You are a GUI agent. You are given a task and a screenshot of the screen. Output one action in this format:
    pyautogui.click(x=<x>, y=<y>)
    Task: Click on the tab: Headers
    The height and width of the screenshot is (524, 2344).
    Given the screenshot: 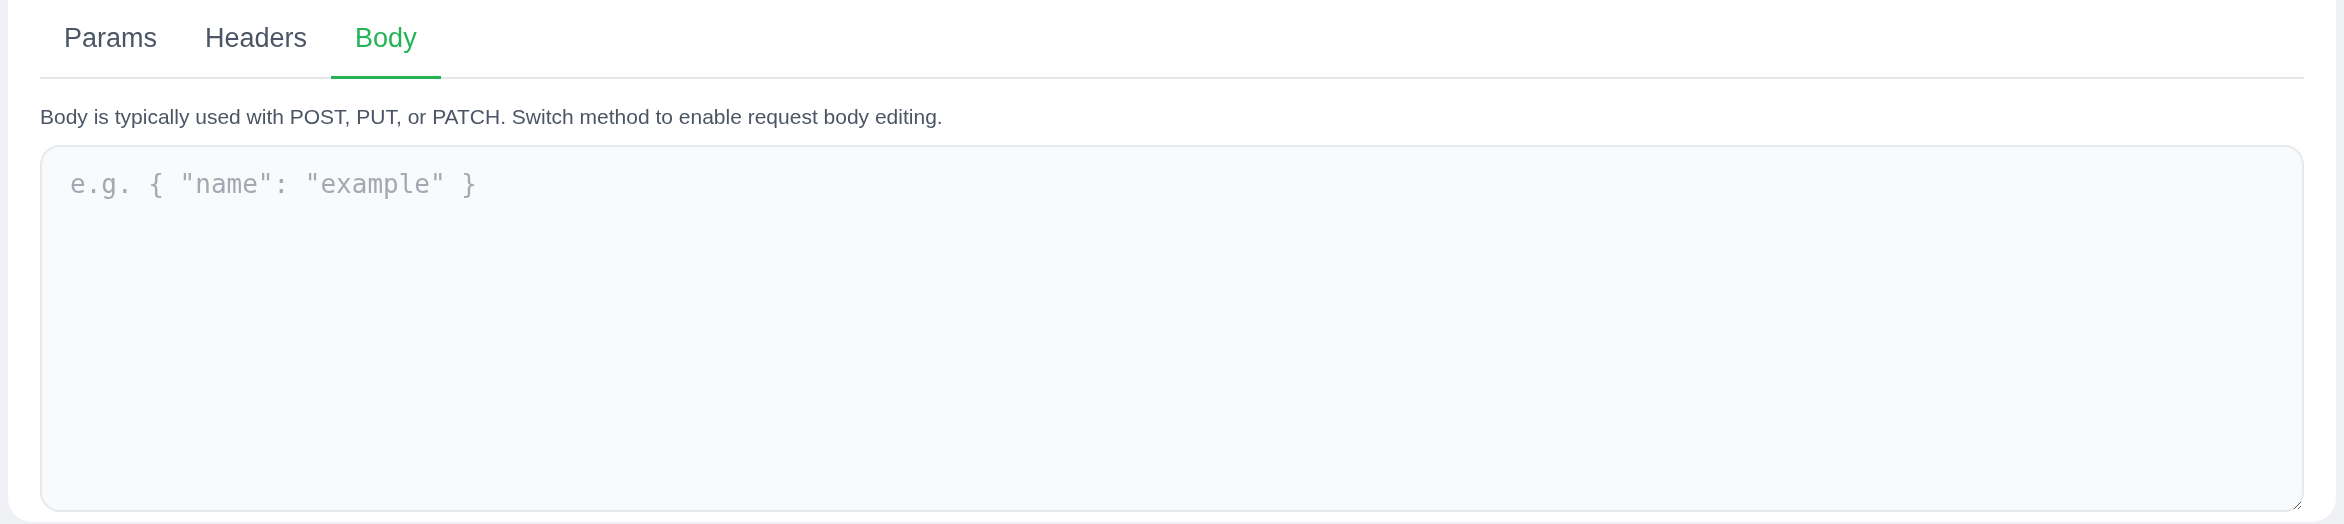 What is the action you would take?
    pyautogui.click(x=256, y=39)
    